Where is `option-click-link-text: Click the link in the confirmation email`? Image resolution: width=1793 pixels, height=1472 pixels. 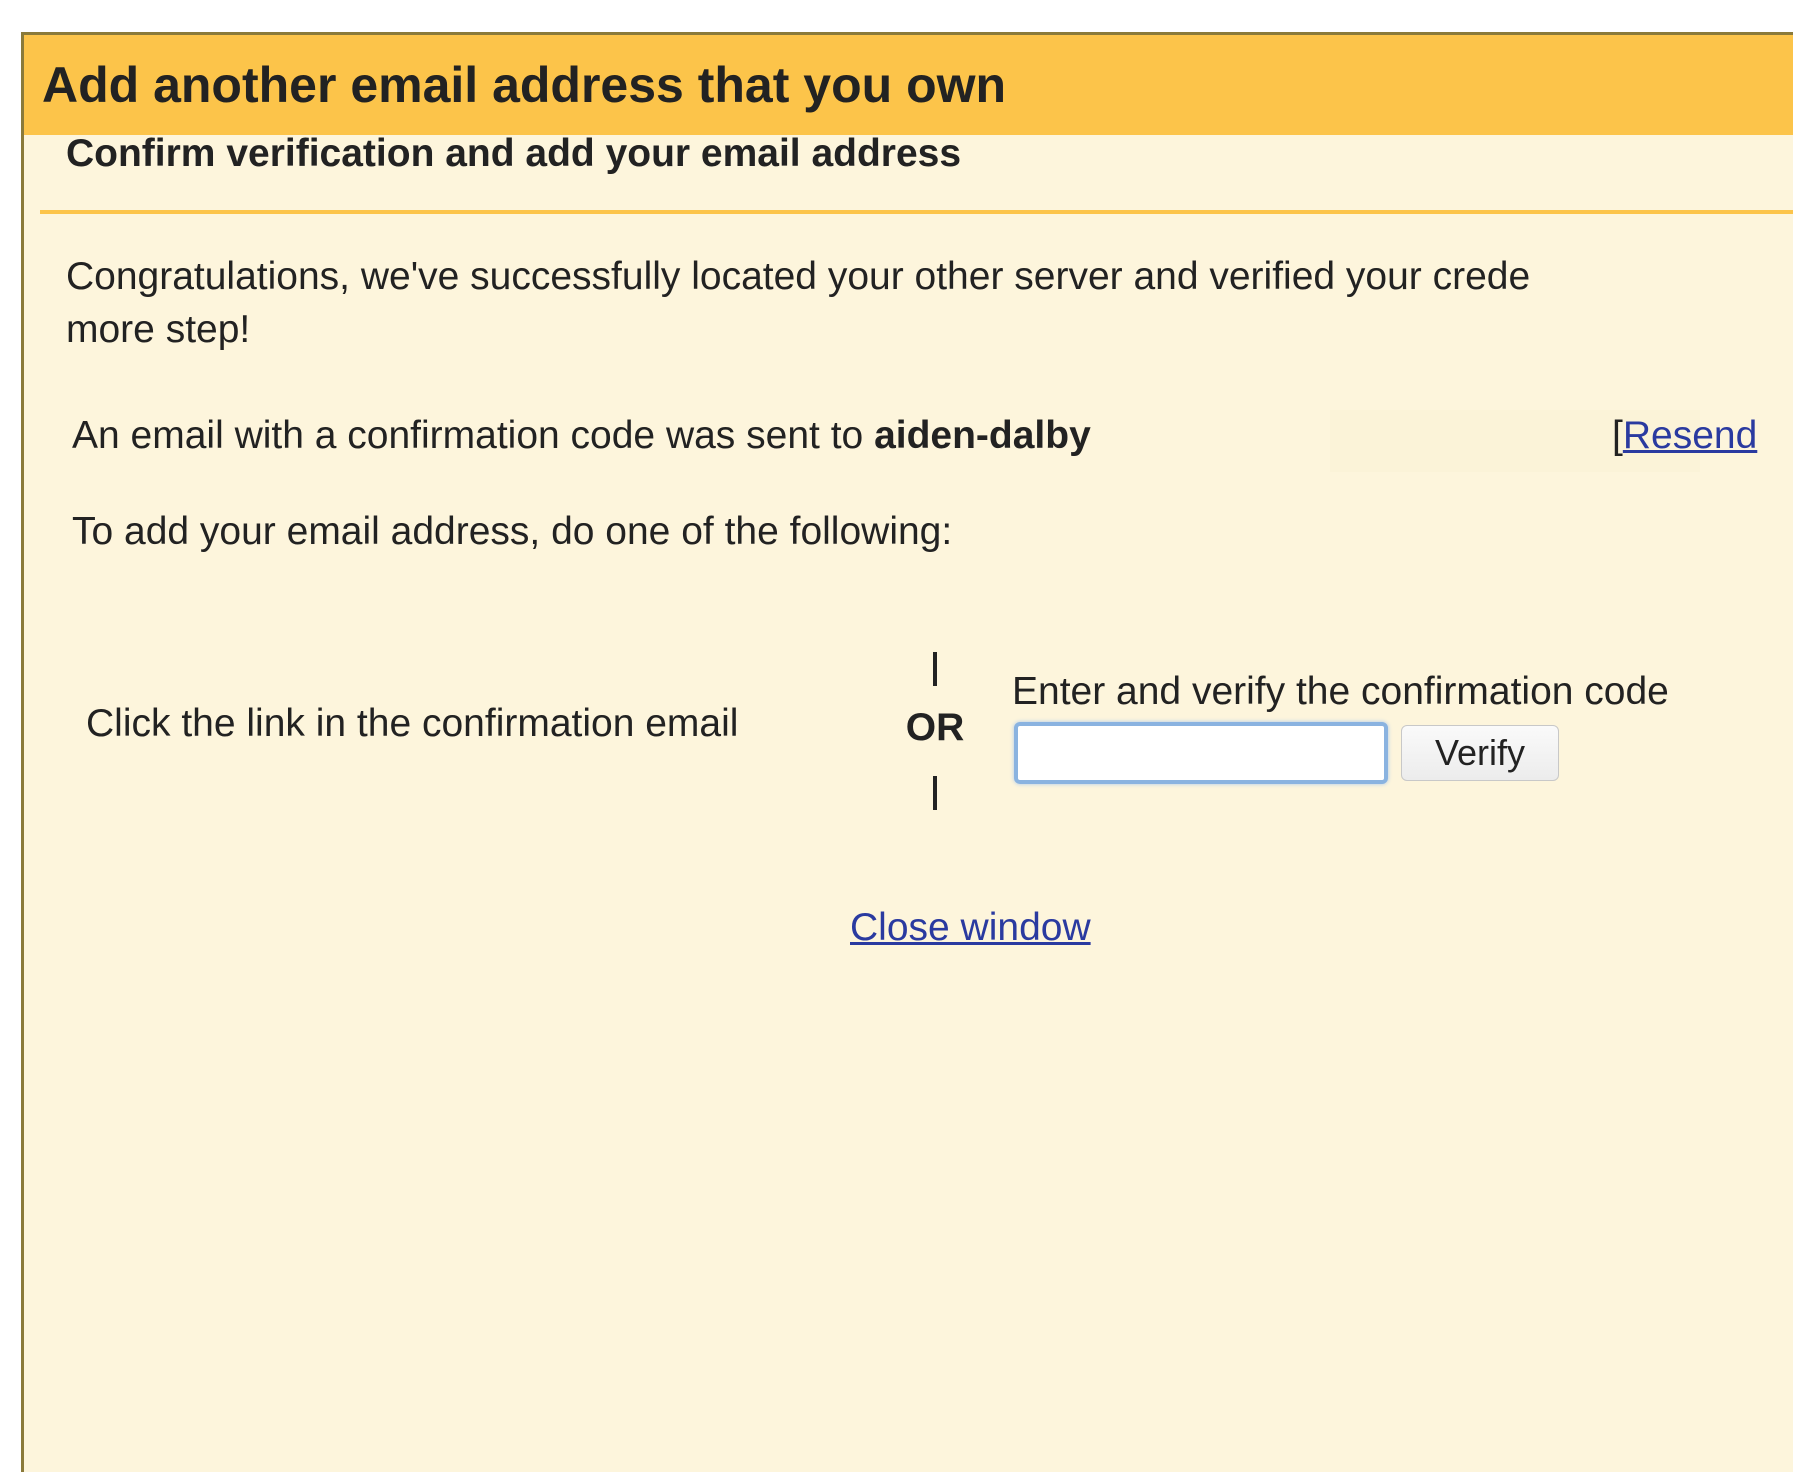 option-click-link-text: Click the link in the confirmation email is located at coordinates (412, 723).